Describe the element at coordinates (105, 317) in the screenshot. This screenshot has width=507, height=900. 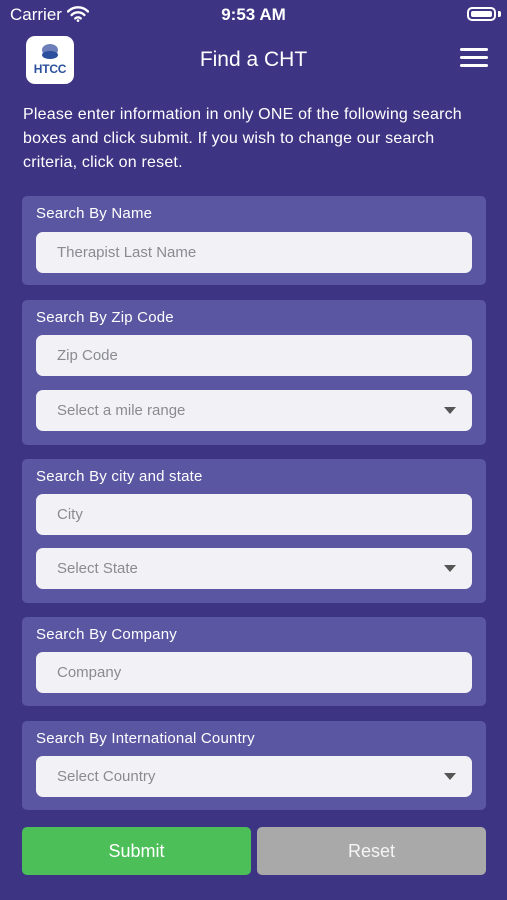
I see `section-label-zip: Search By Zip Code` at that location.